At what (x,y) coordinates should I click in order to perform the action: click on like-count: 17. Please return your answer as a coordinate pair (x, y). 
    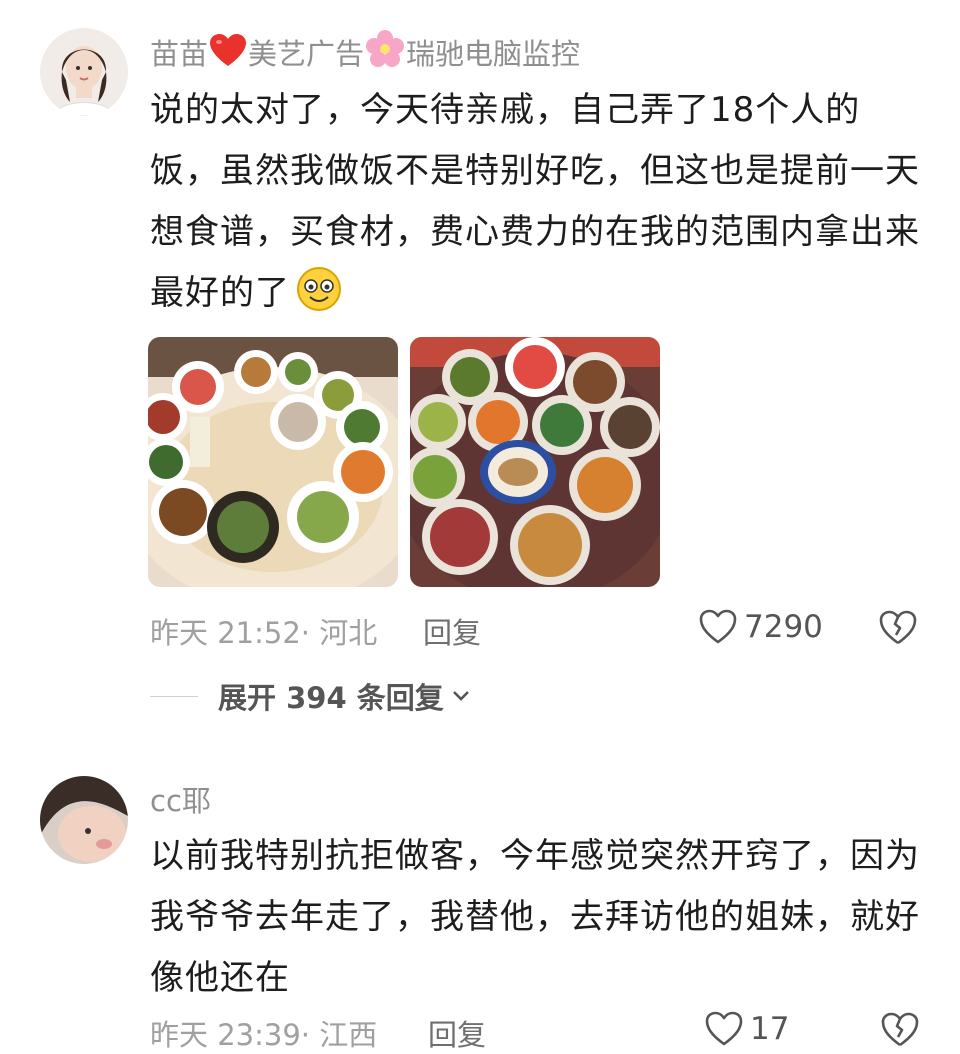
    Looking at the image, I should click on (770, 1029).